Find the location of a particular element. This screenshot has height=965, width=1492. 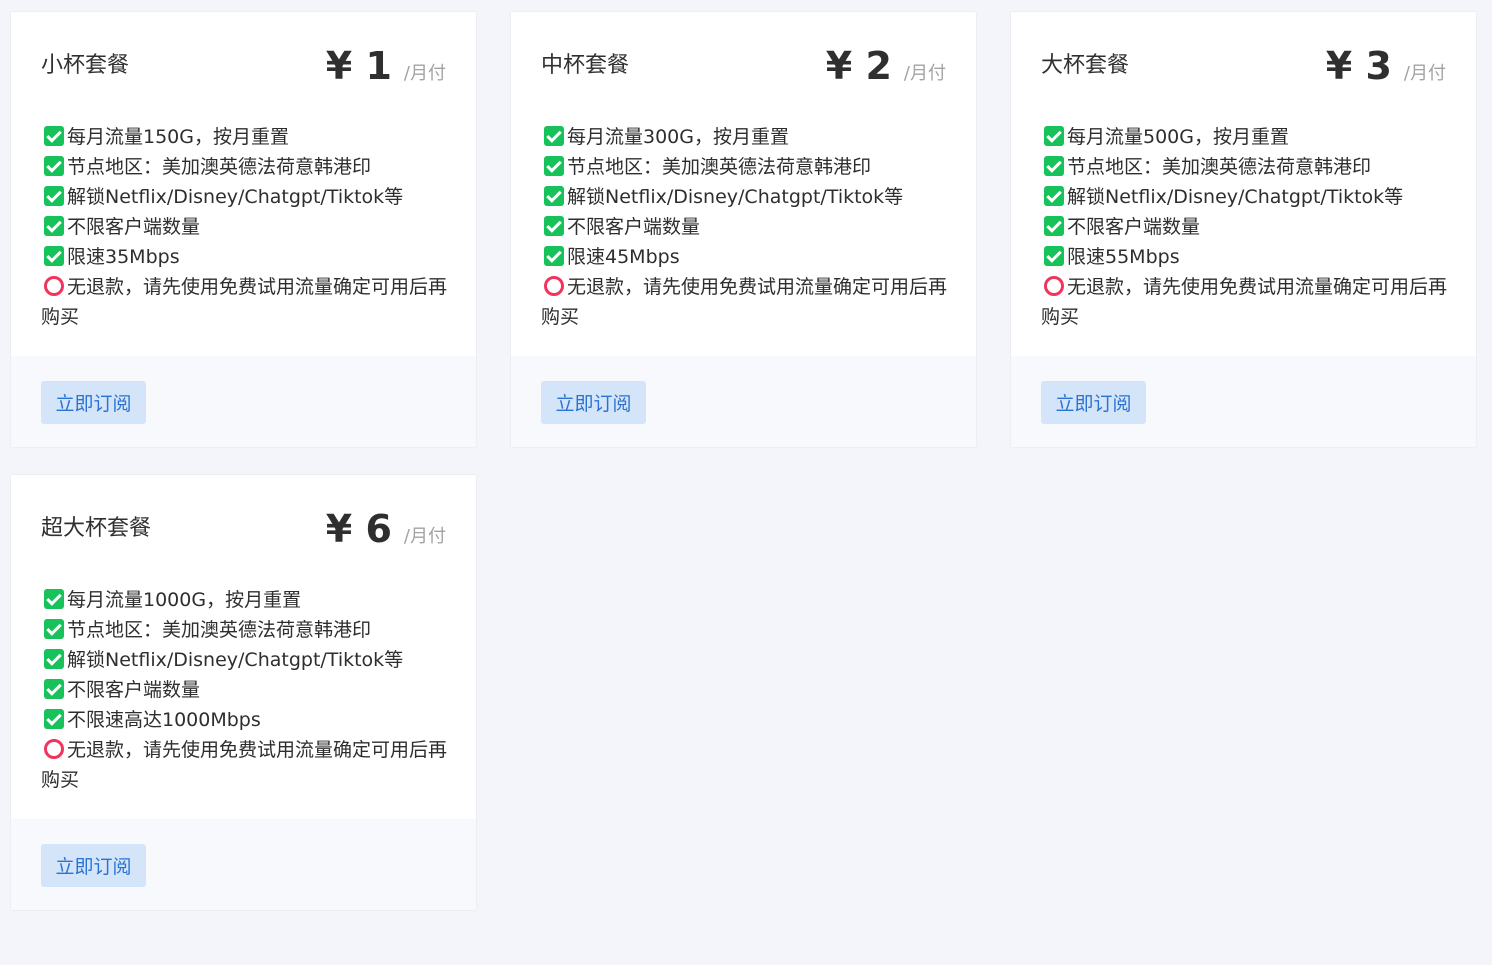

price-amount: ¥ 6 is located at coordinates (358, 529).